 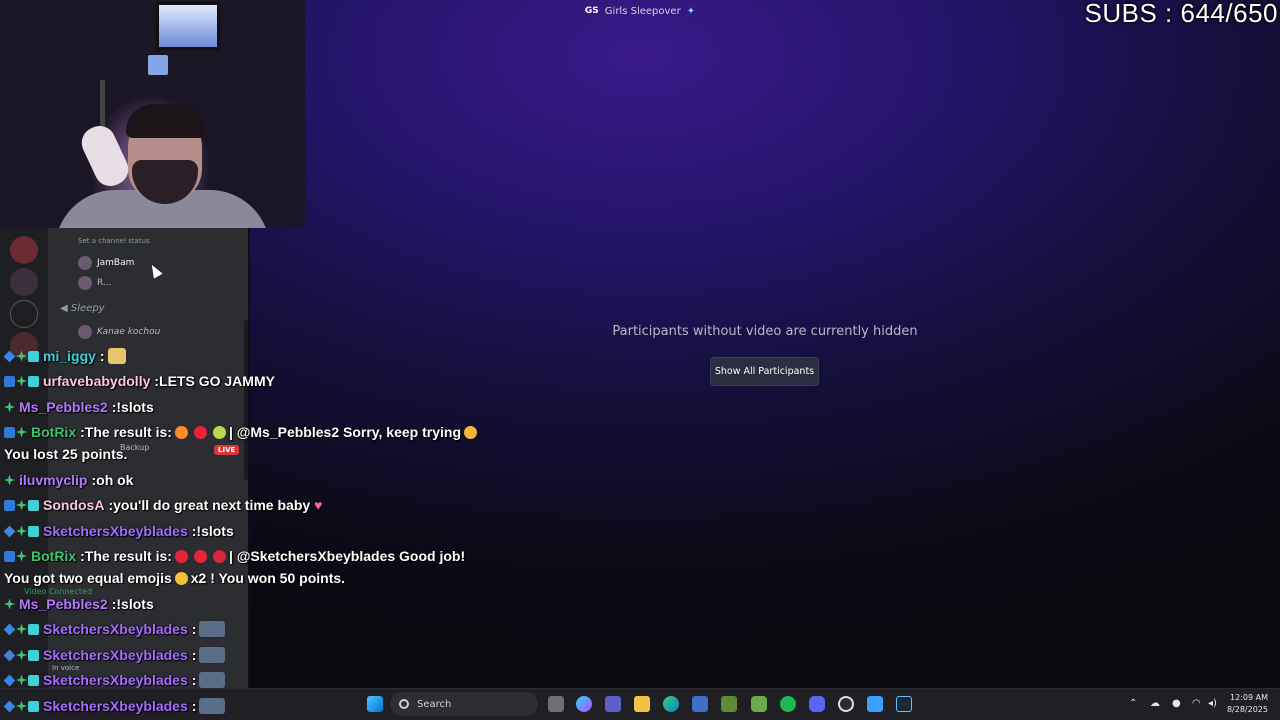 I want to click on voice-member-jambam: JamBam, so click(x=106, y=263).